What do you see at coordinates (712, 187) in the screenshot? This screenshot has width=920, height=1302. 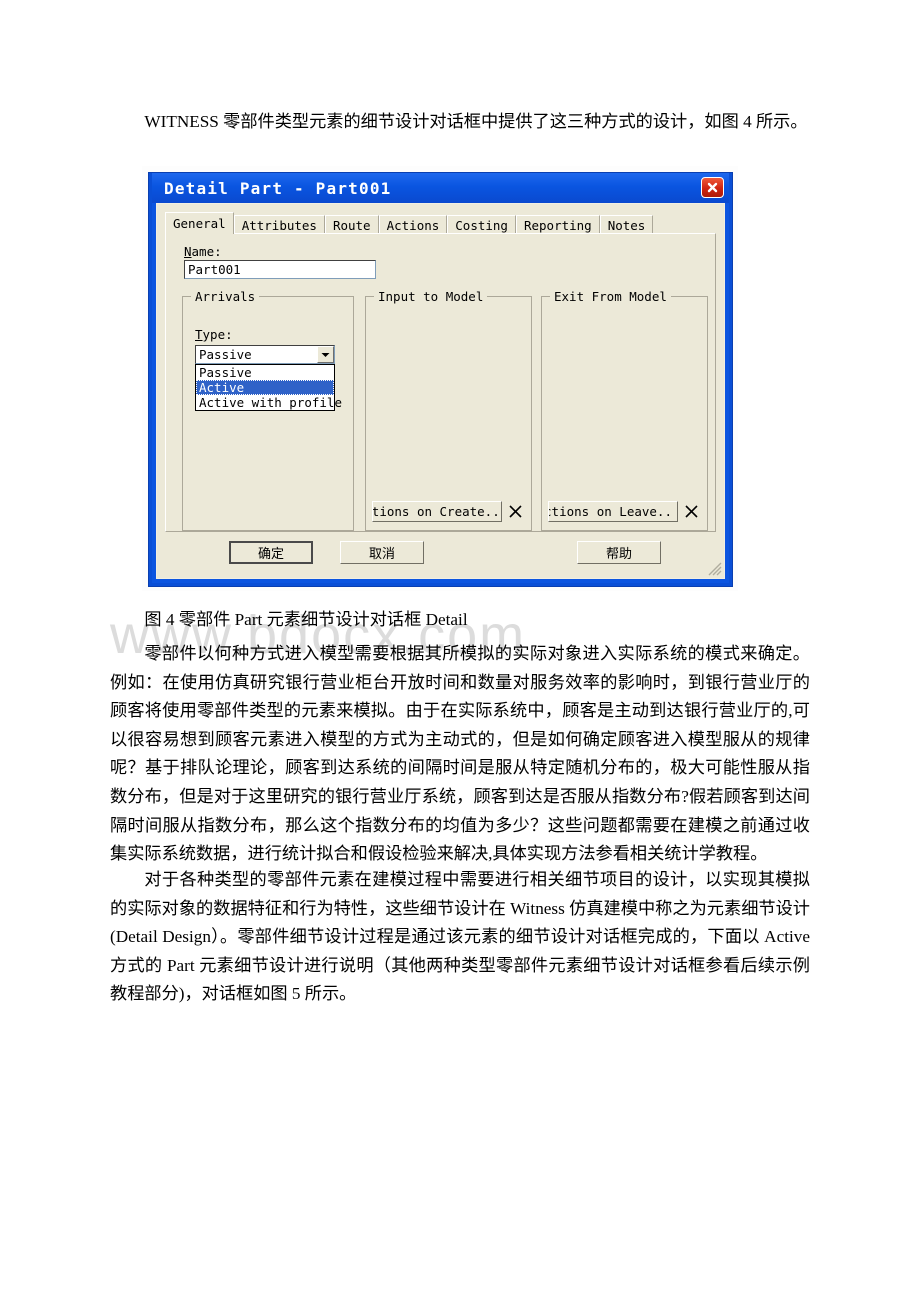 I see `close-icon` at bounding box center [712, 187].